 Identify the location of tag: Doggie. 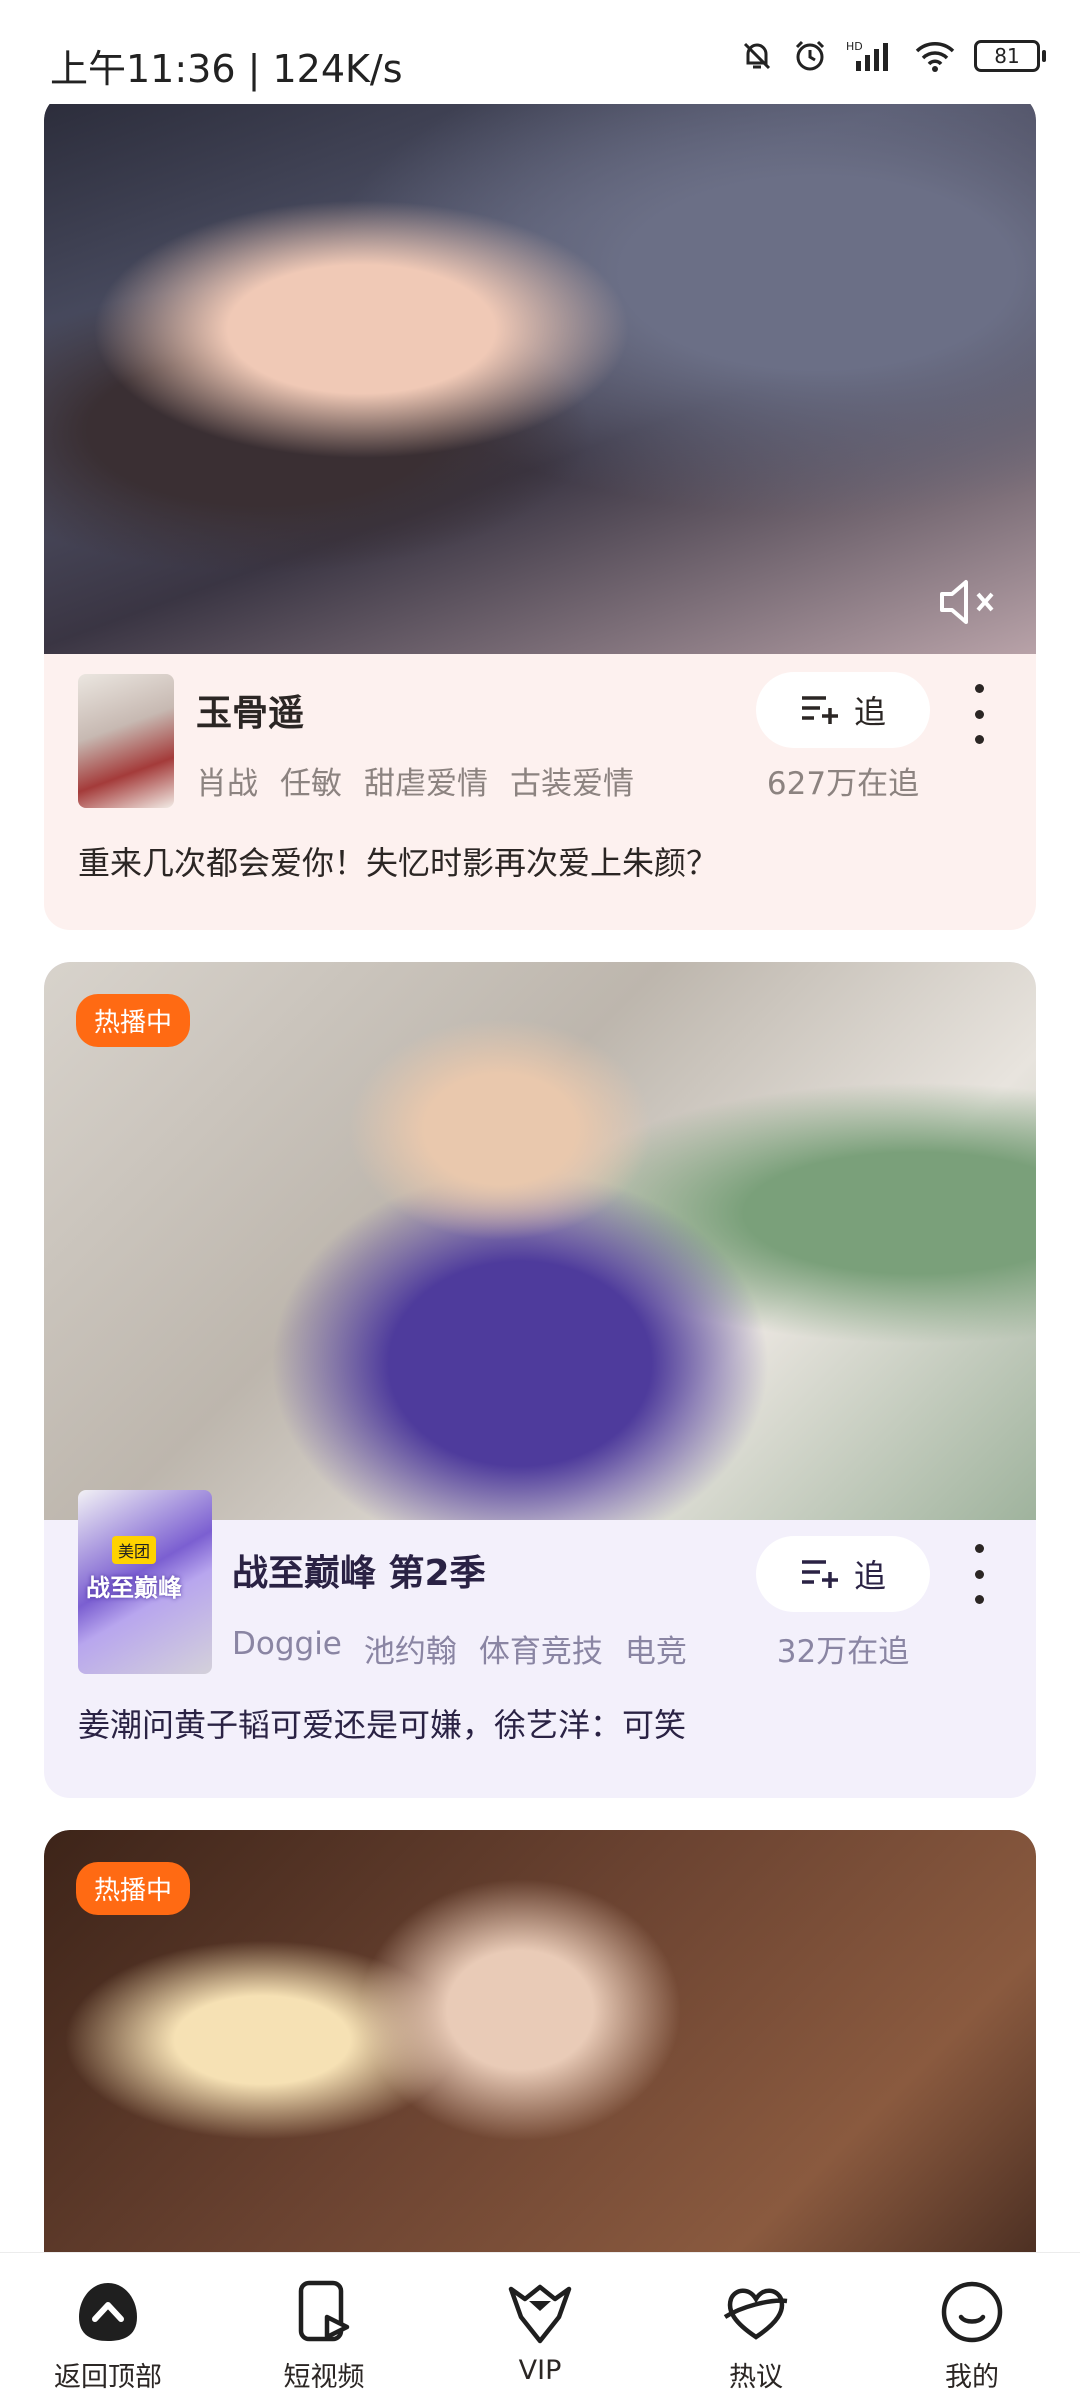
(287, 1648).